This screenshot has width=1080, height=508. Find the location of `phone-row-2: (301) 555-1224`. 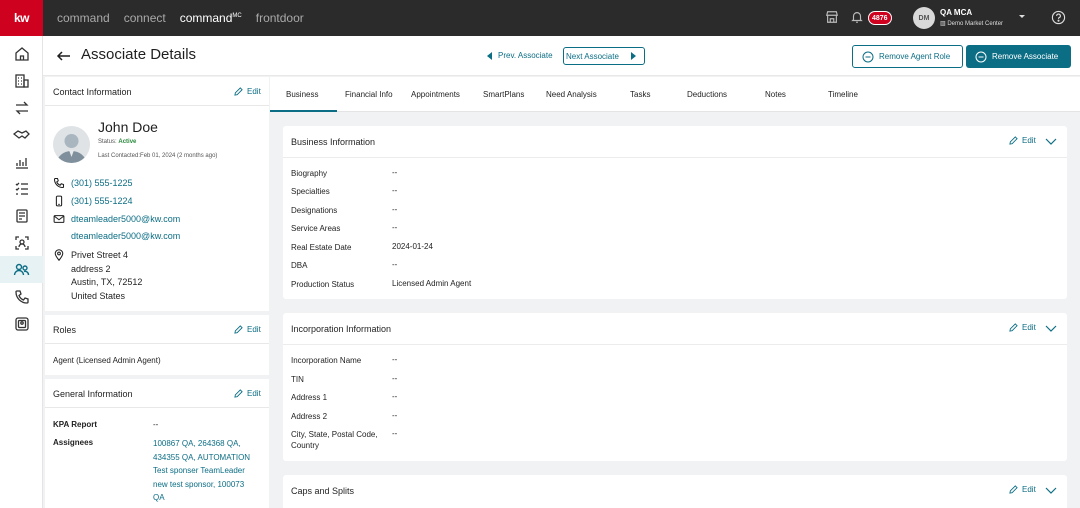

phone-row-2: (301) 555-1224 is located at coordinates (93, 201).